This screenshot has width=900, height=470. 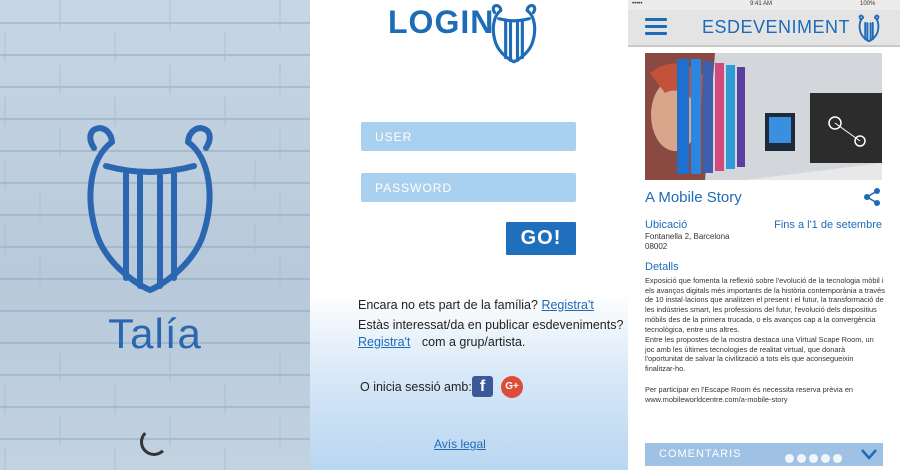 What do you see at coordinates (662, 267) in the screenshot?
I see `details-label: Detalls` at bounding box center [662, 267].